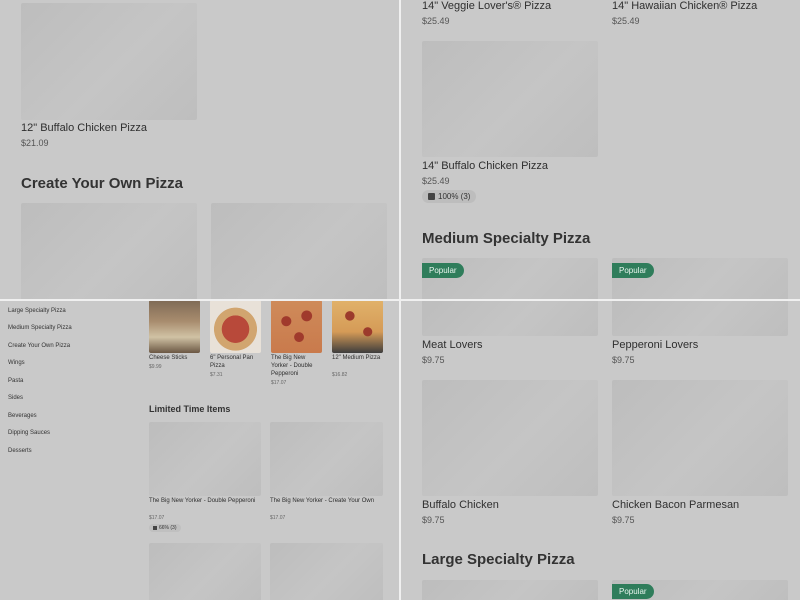  I want to click on item-price: $16.82, so click(340, 375).